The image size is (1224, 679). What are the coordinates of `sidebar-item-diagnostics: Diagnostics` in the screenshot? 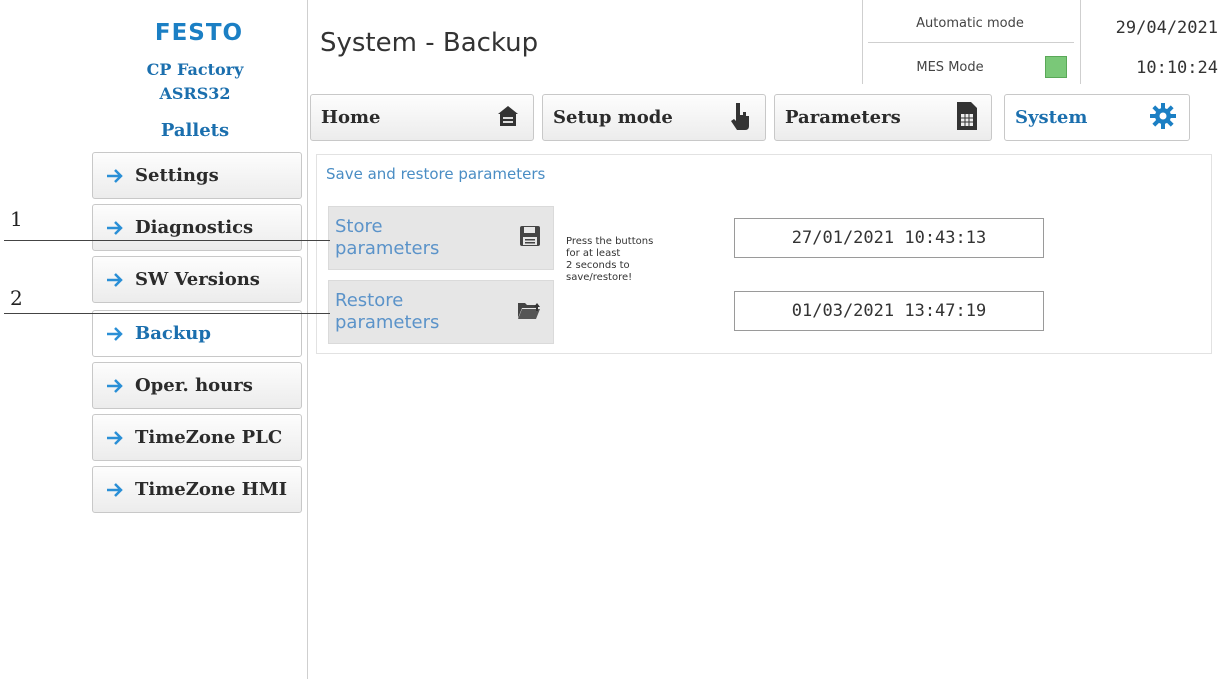 It's located at (197, 227).